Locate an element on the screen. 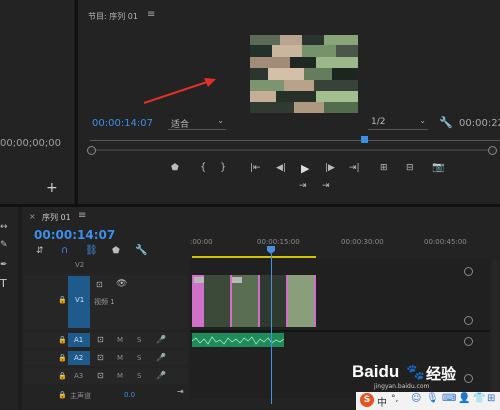  eye-icon: 👁 is located at coordinates (121, 284).